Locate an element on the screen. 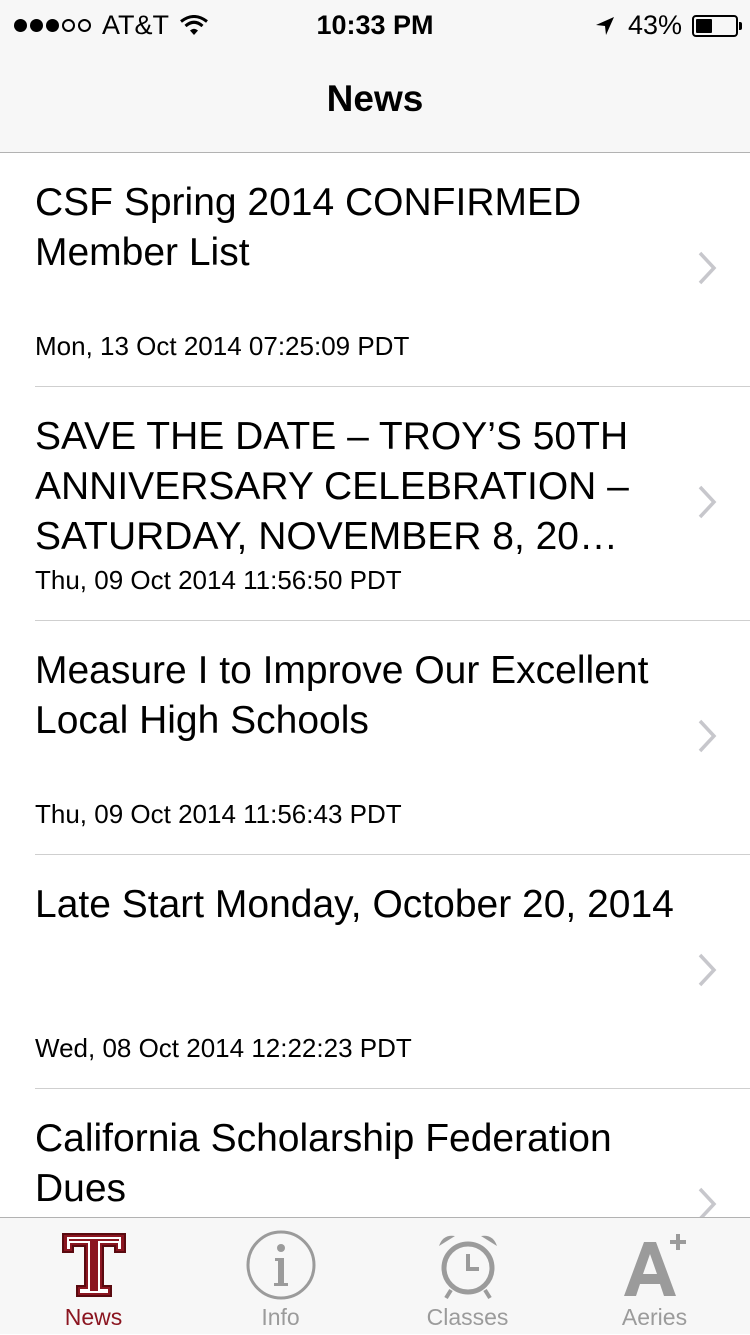  location-arrow-icon is located at coordinates (604, 25).